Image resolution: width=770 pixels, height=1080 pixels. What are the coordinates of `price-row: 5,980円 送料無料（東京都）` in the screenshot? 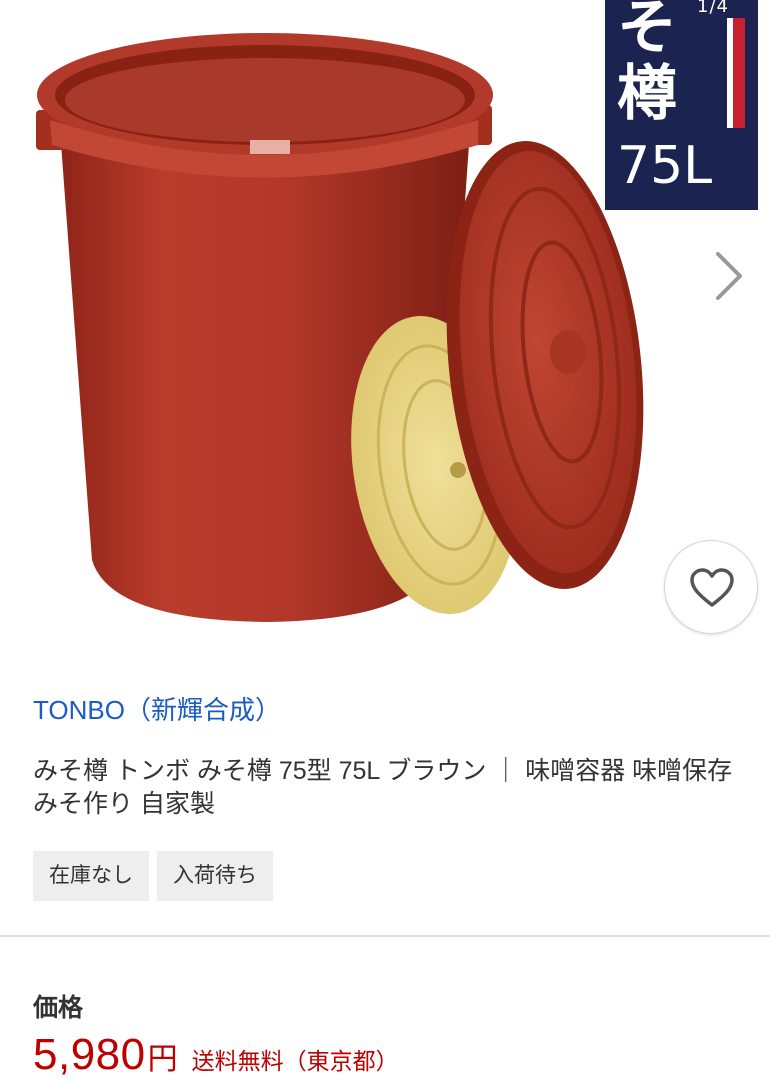 It's located at (216, 1055).